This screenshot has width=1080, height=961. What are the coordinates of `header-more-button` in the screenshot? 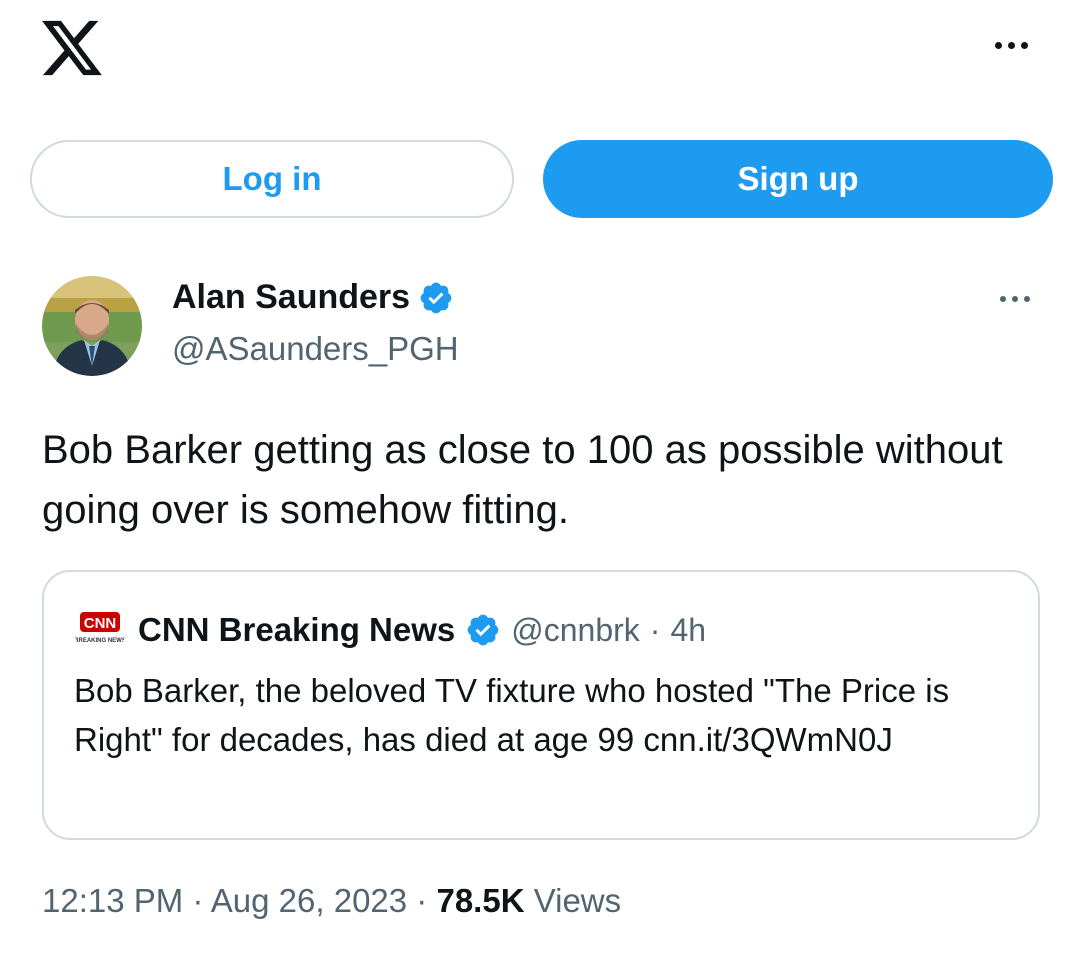 It's located at (1011, 45).